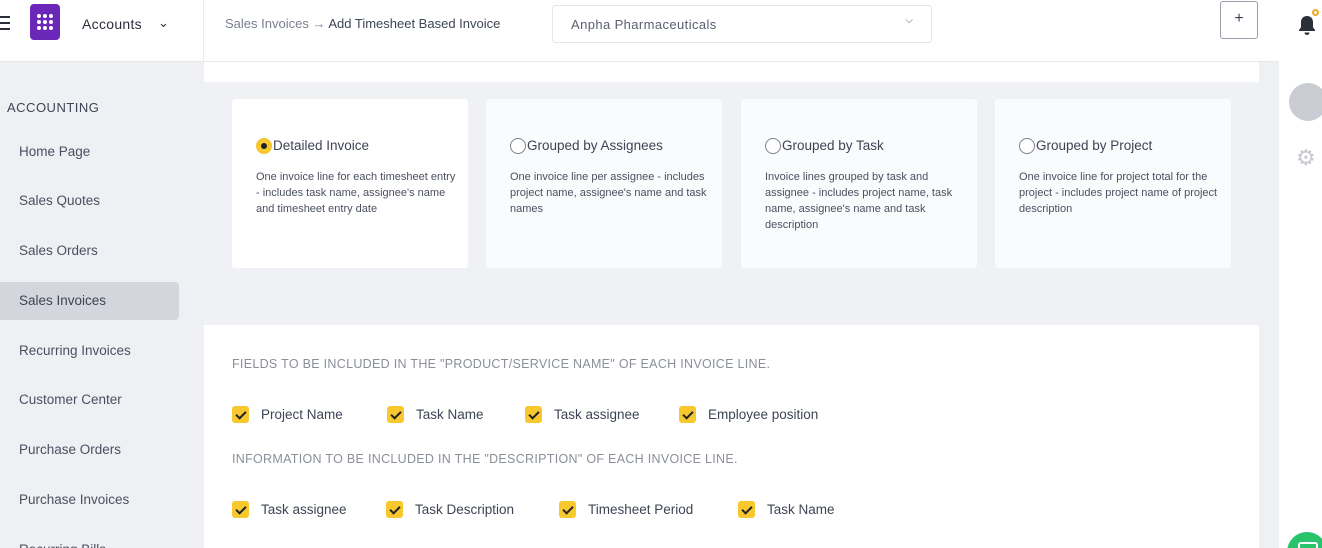 The width and height of the screenshot is (1322, 548). I want to click on sidebar-item-sales-orders: Sales Orders, so click(89, 251).